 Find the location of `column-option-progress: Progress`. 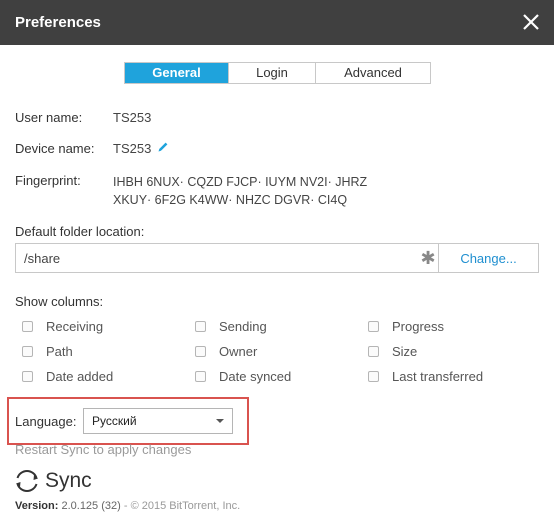

column-option-progress: Progress is located at coordinates (406, 326).